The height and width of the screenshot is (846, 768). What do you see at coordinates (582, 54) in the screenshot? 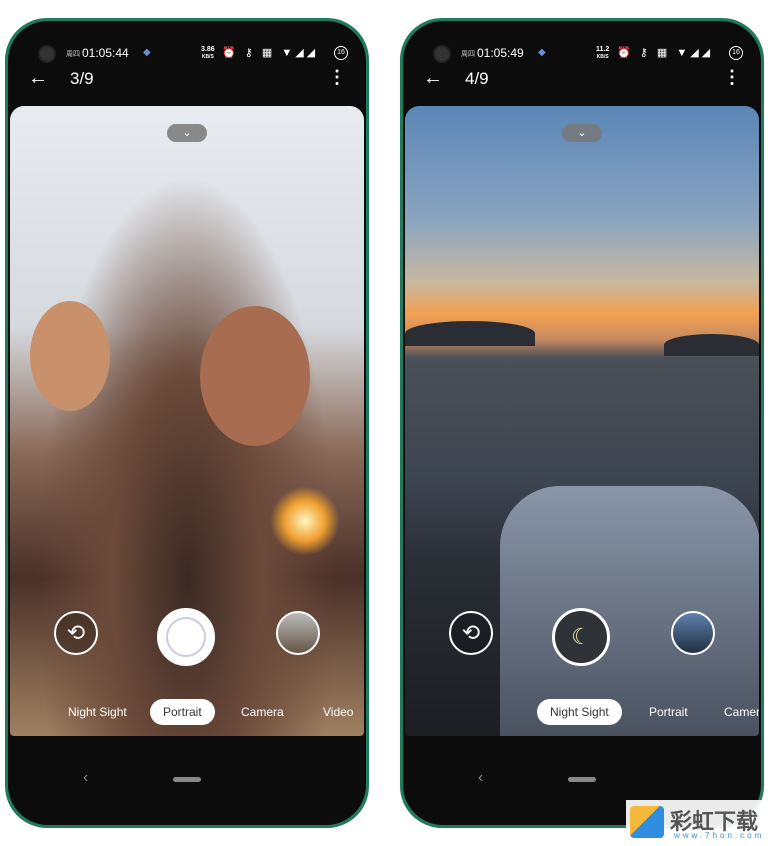
I see `status-bar: 周四 01:05:49 ◆ 11.2 KB/S ⏰ ⚷ ▦ ▼◢◢ 16` at bounding box center [582, 54].